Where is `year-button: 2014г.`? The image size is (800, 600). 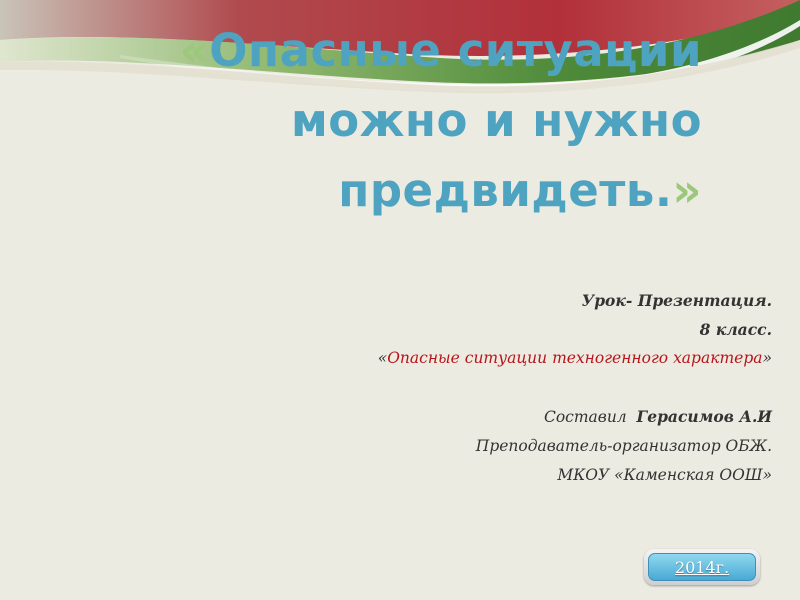
year-button: 2014г. is located at coordinates (702, 567).